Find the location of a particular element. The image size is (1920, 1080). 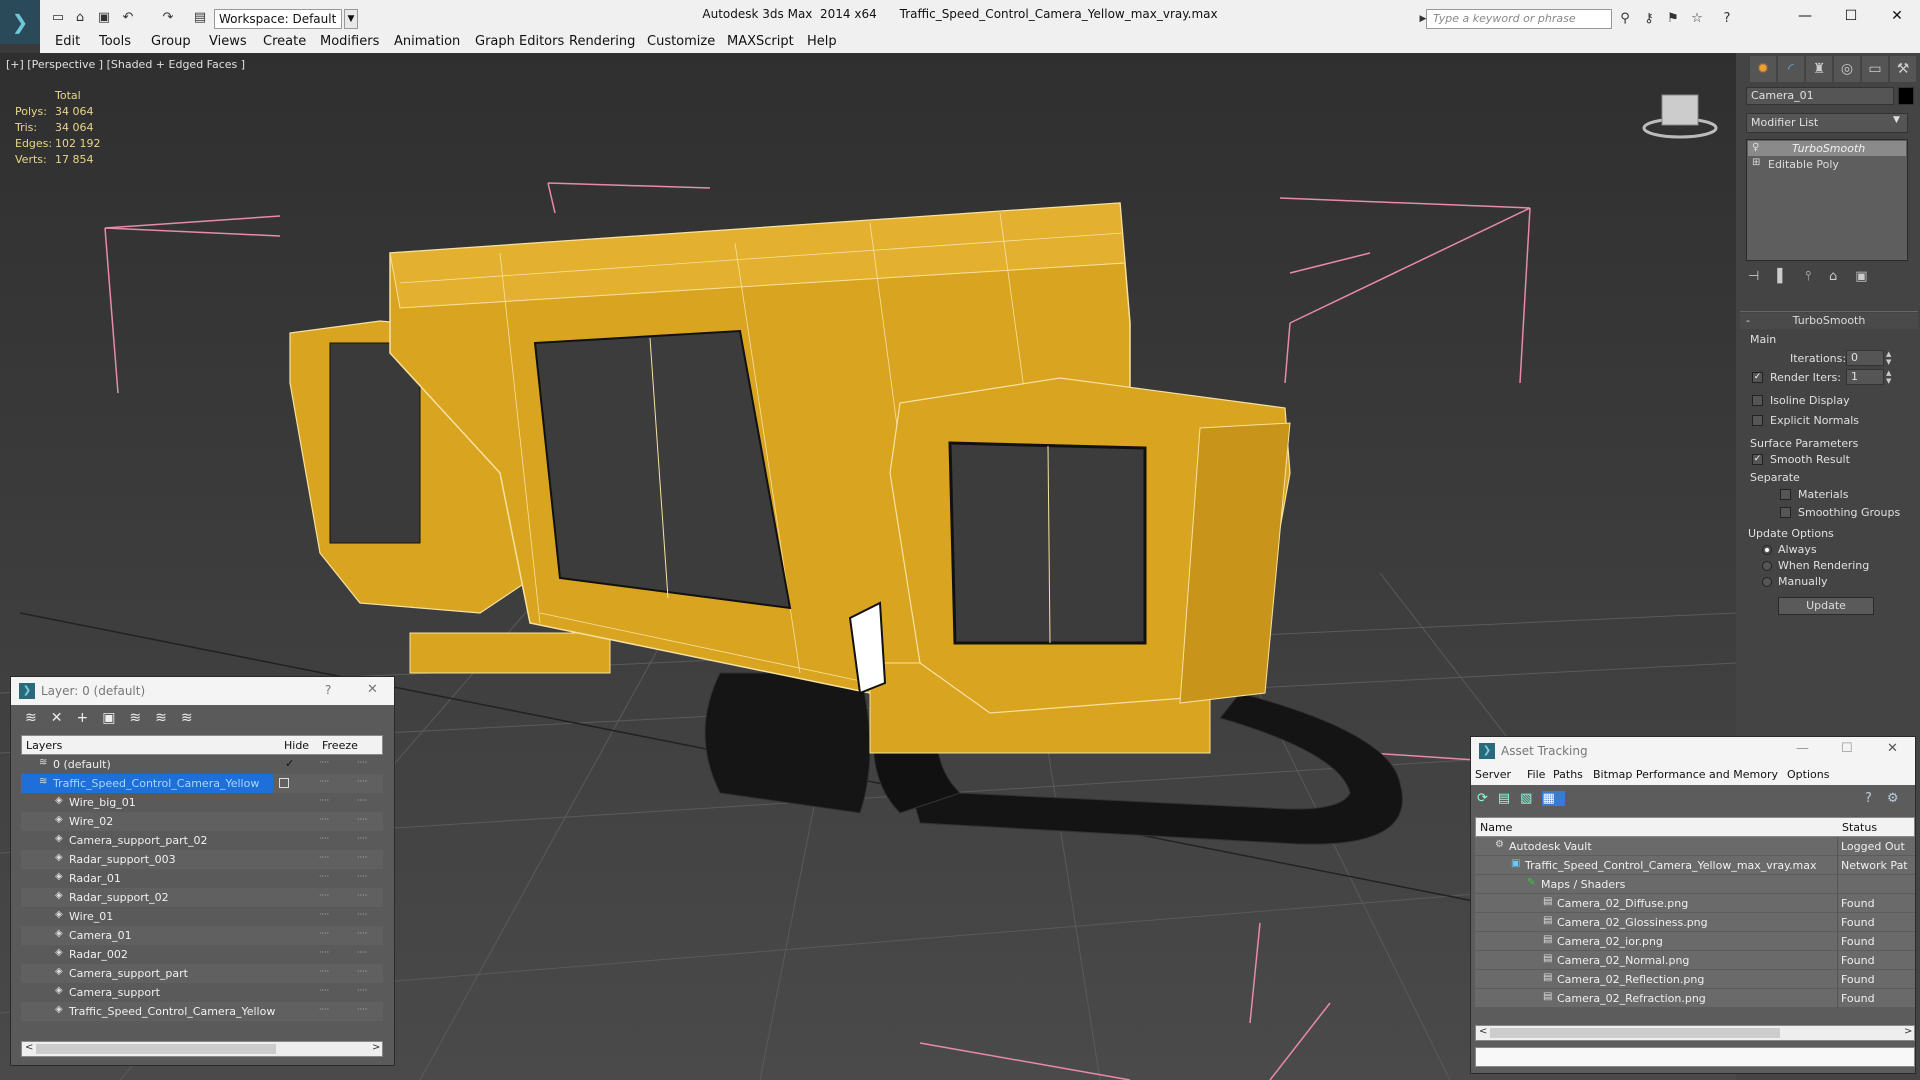

asset-row: ▤ Camera_02_Glossiness.png Found is located at coordinates (1695, 922).